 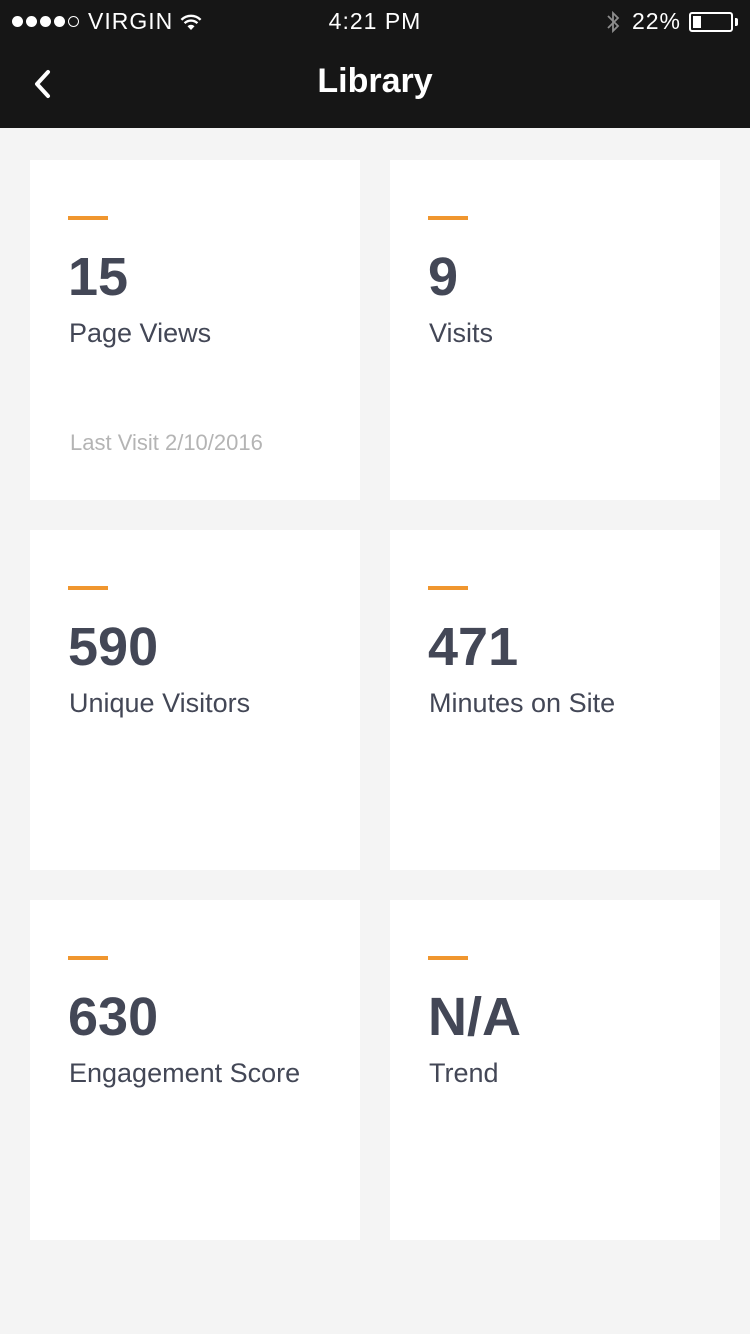 What do you see at coordinates (443, 277) in the screenshot?
I see `metric-value: 9` at bounding box center [443, 277].